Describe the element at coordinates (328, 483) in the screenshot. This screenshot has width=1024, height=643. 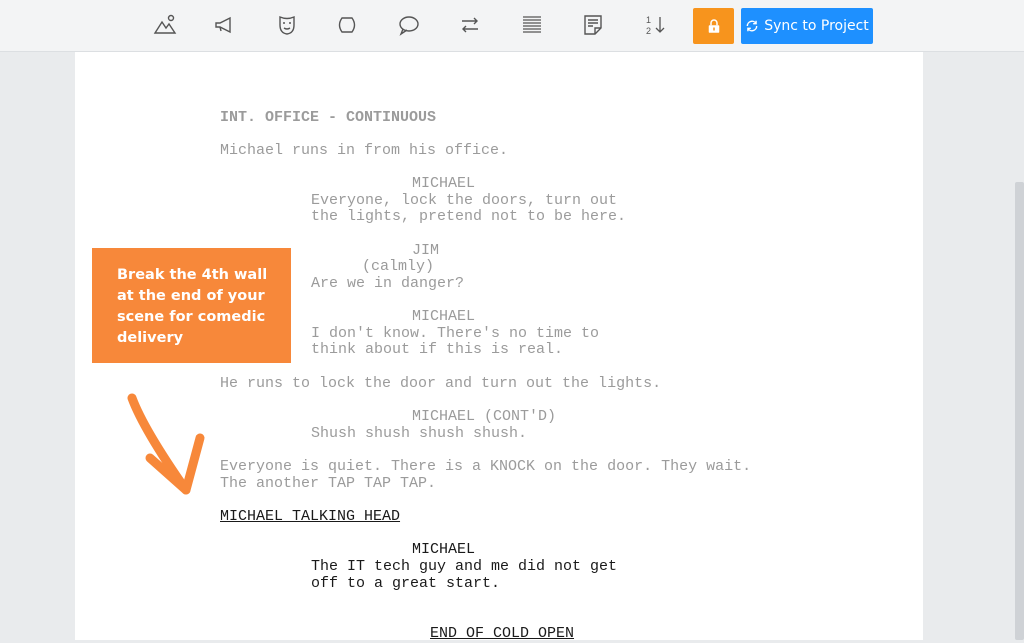
I see `action-line: The another TAP TAP TAP.` at that location.